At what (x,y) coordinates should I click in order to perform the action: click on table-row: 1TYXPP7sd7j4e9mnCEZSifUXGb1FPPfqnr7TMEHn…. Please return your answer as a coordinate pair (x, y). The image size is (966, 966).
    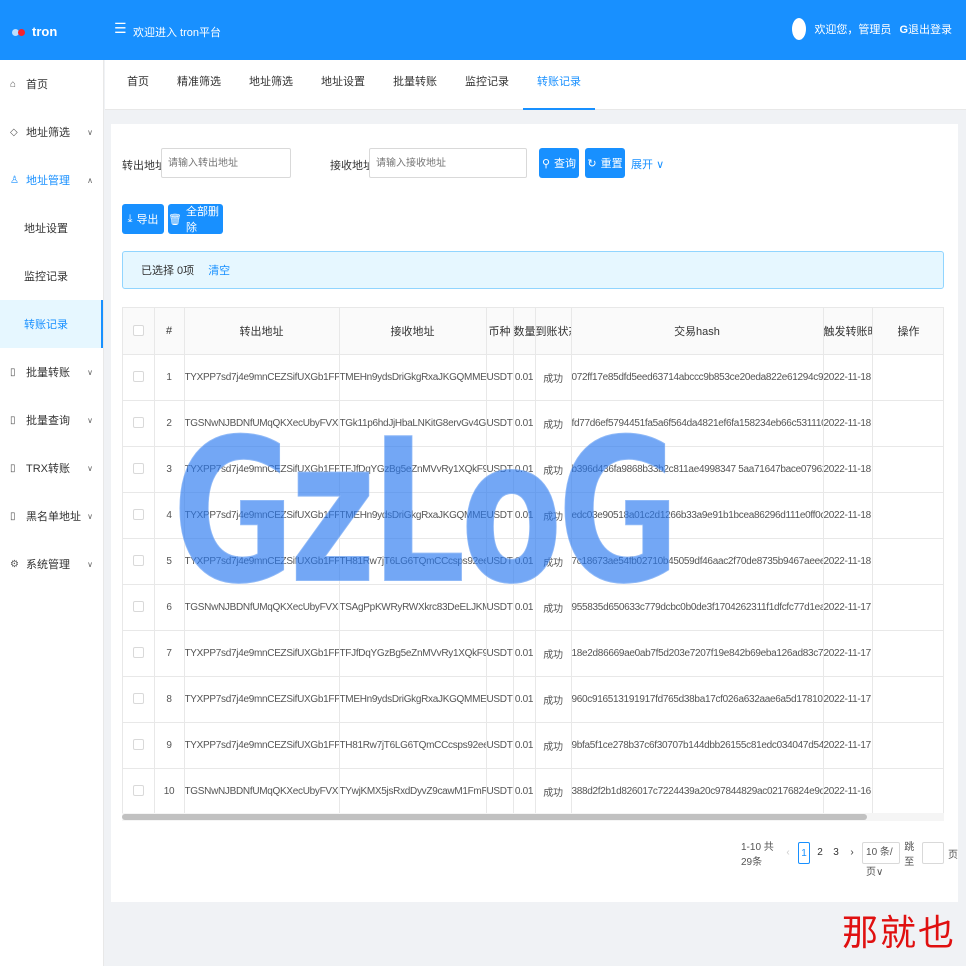
    Looking at the image, I should click on (533, 377).